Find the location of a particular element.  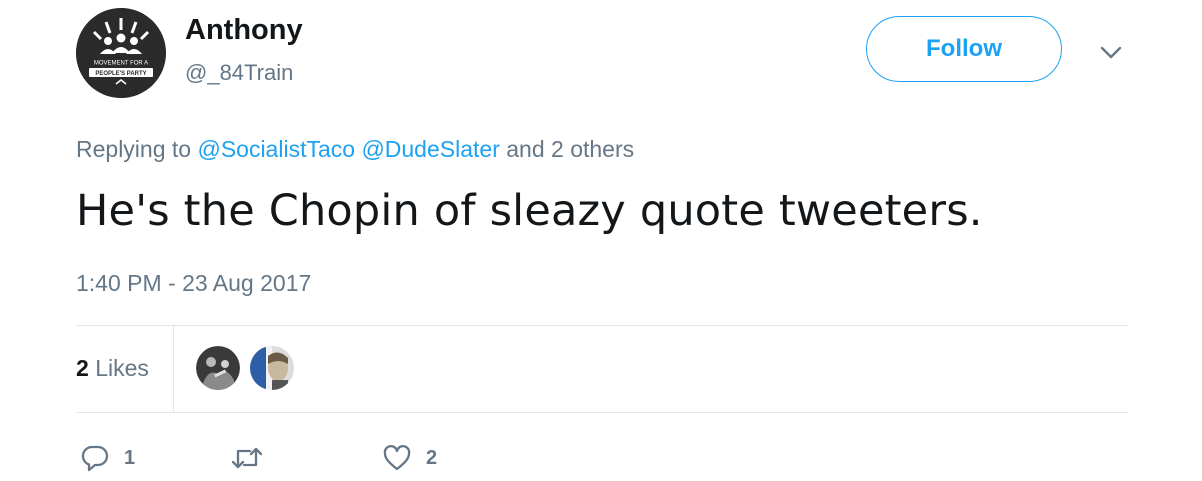

likes-stat: 2 Likes is located at coordinates (112, 368).